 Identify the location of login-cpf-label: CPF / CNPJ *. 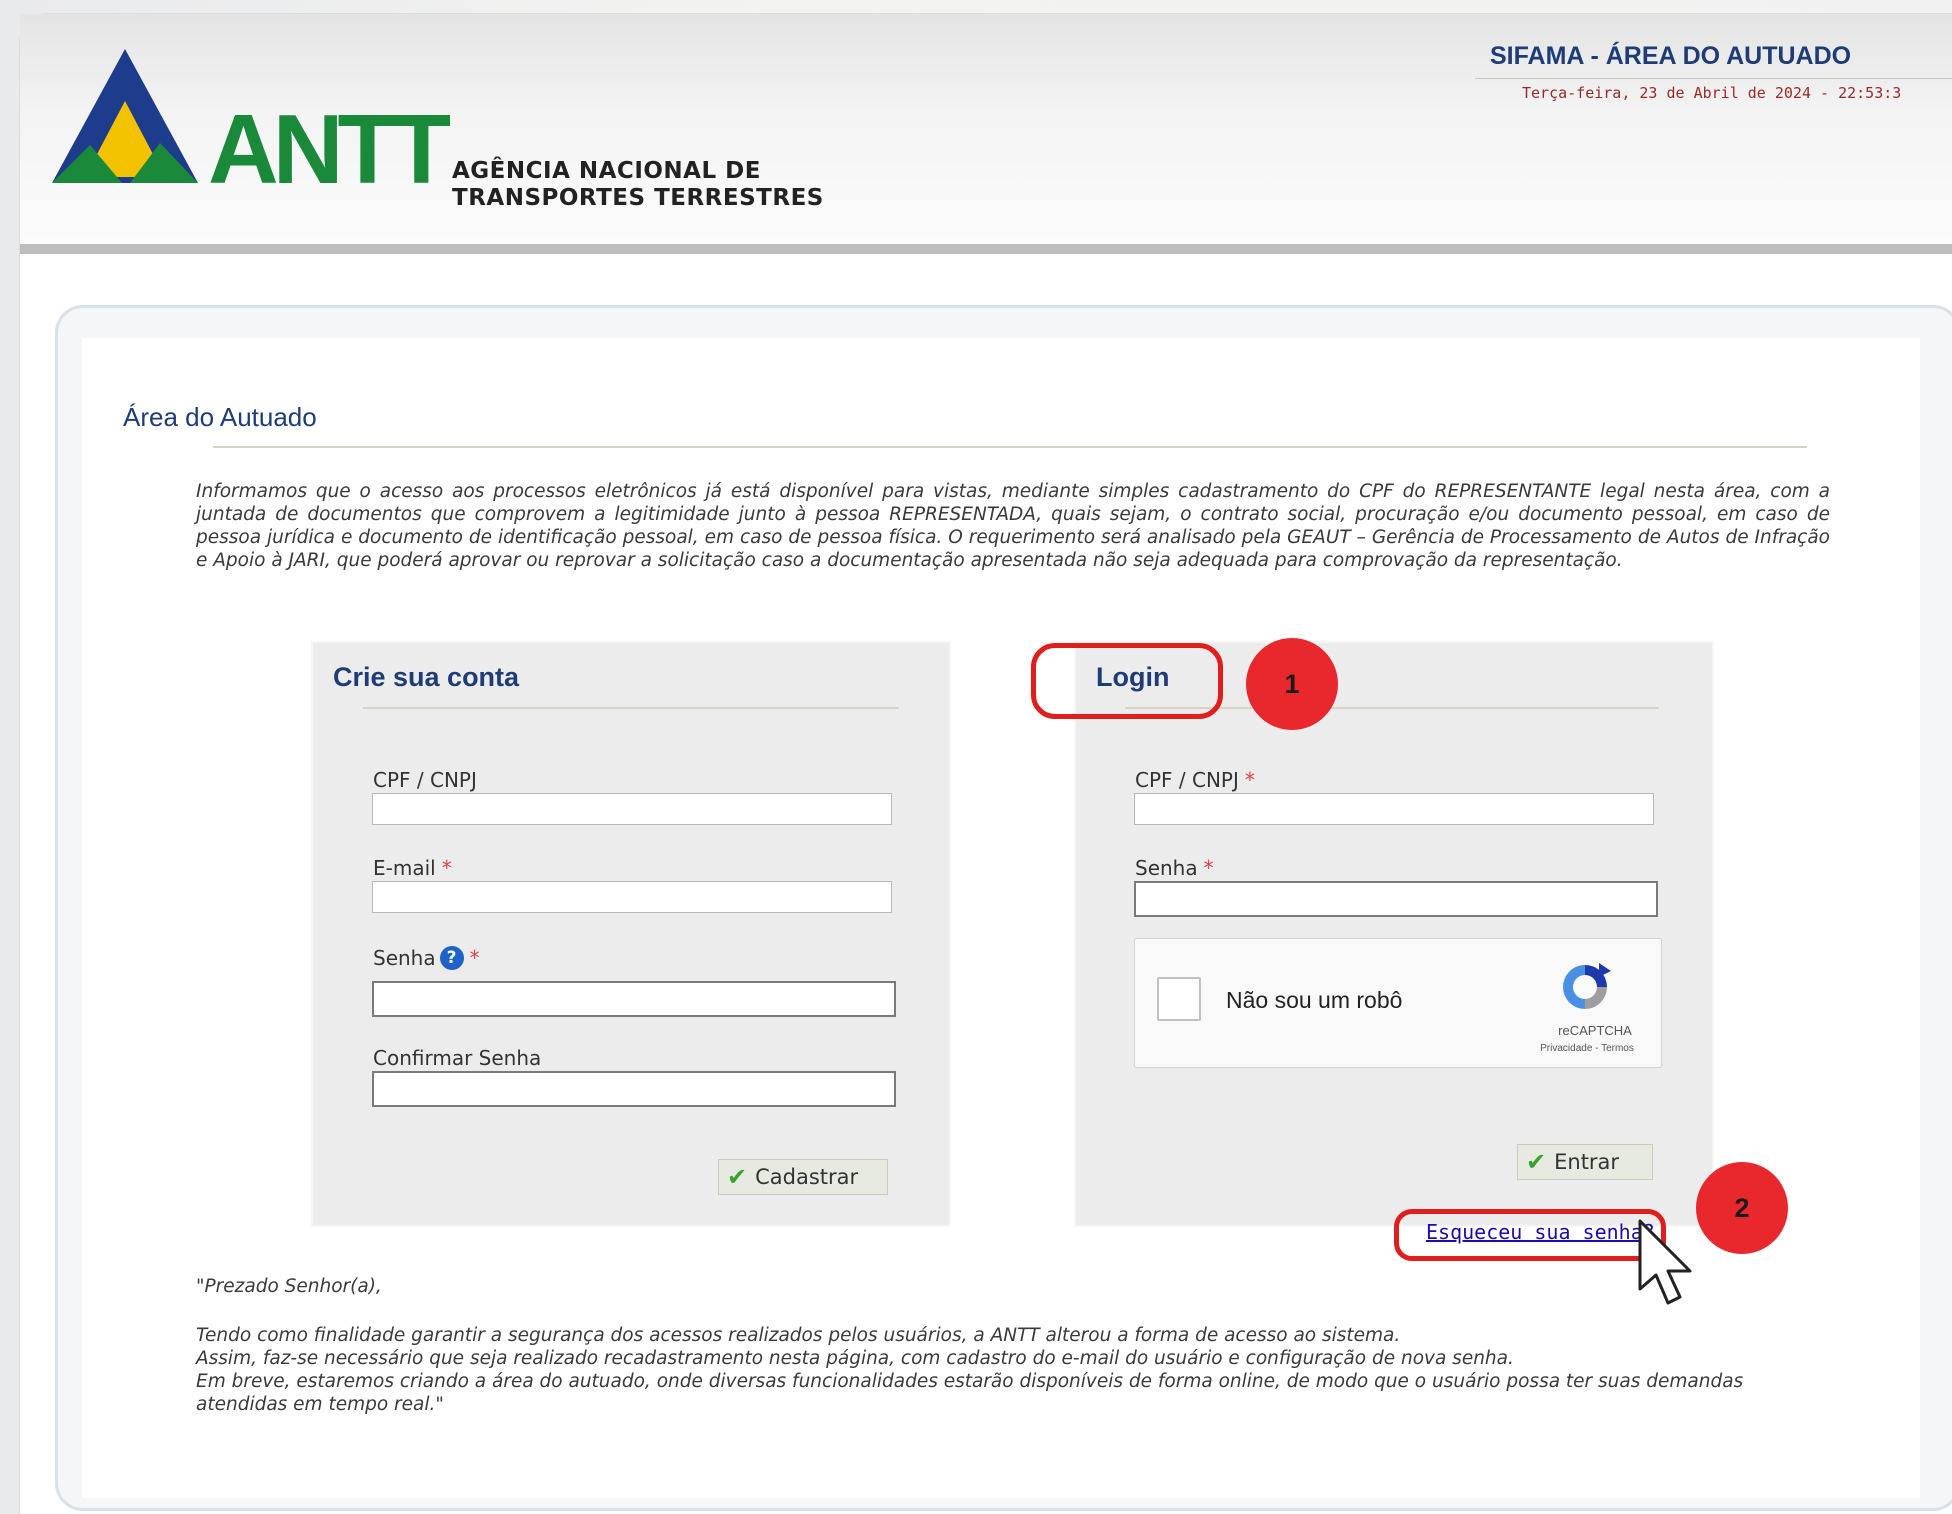
(1195, 780).